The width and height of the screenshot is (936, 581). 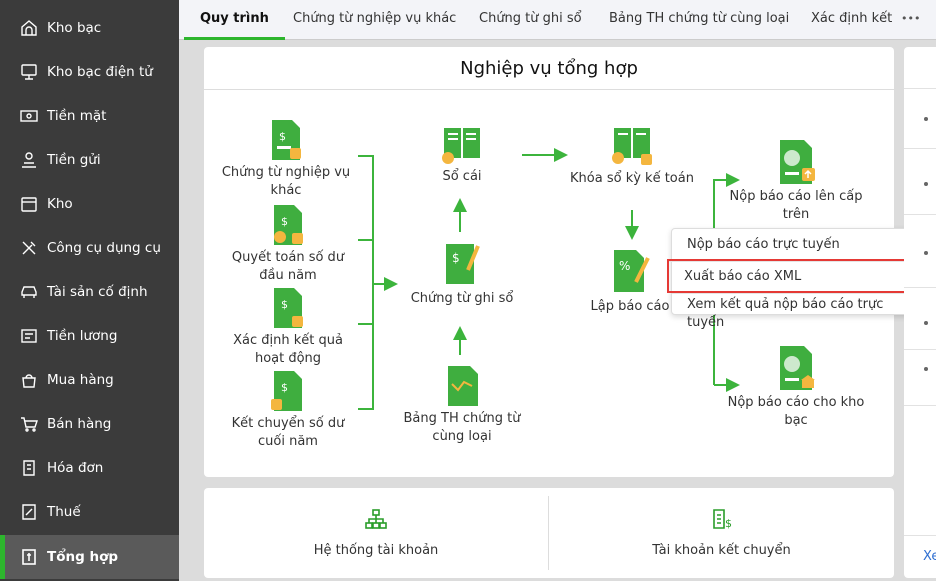 What do you see at coordinates (79, 424) in the screenshot?
I see `sidebar-item-label: Bán hàng` at bounding box center [79, 424].